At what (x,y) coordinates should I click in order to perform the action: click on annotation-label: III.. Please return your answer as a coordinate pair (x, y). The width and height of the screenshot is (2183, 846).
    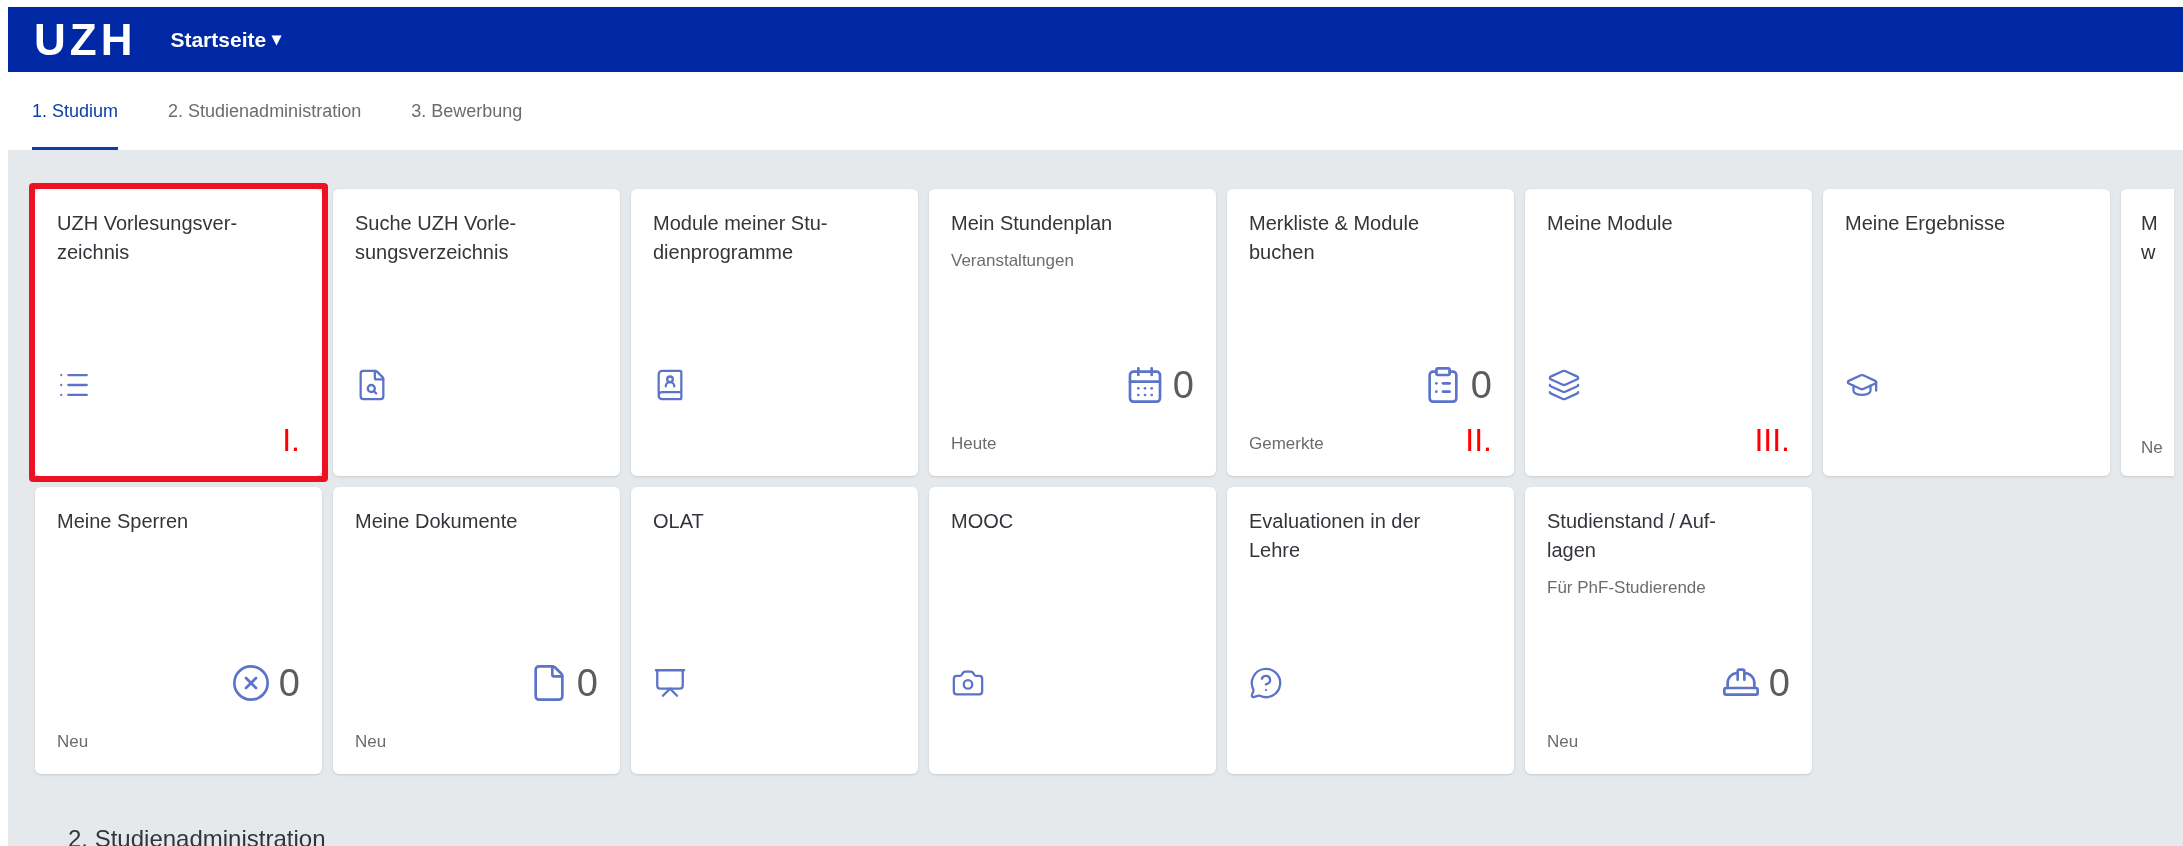
    Looking at the image, I should click on (1772, 440).